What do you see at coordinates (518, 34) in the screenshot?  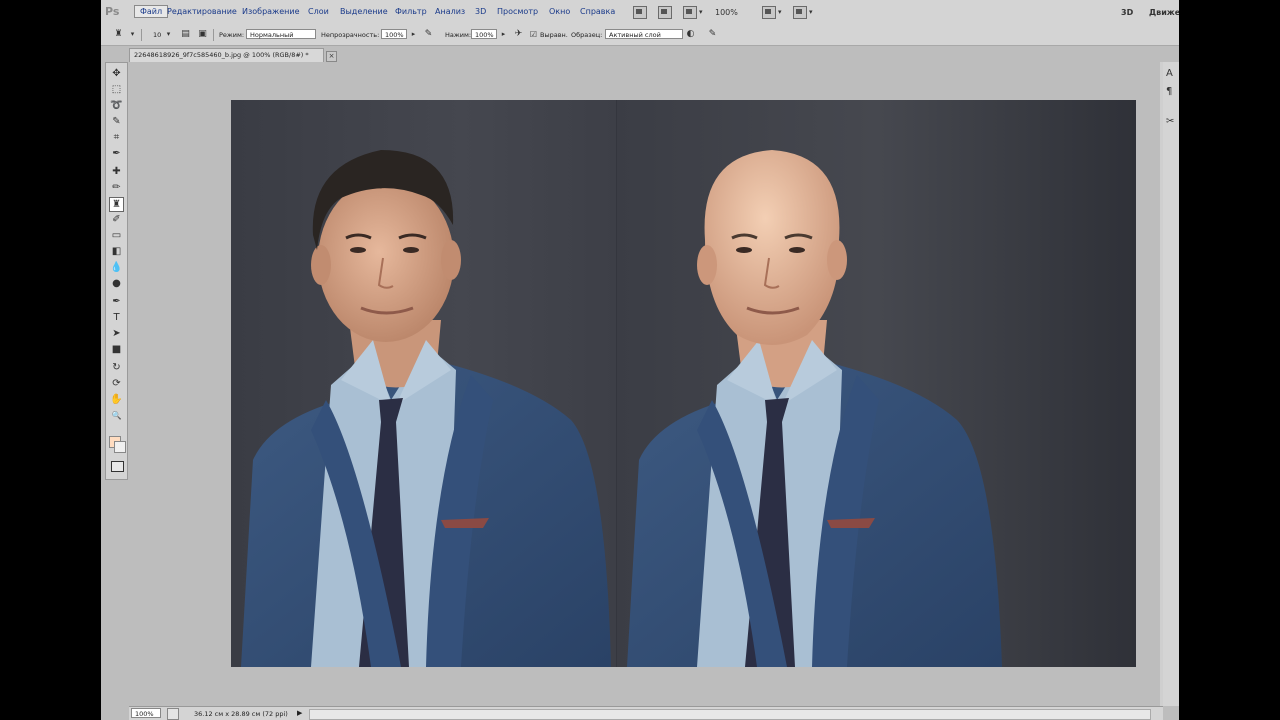 I see `airbrush-icon: ✈` at bounding box center [518, 34].